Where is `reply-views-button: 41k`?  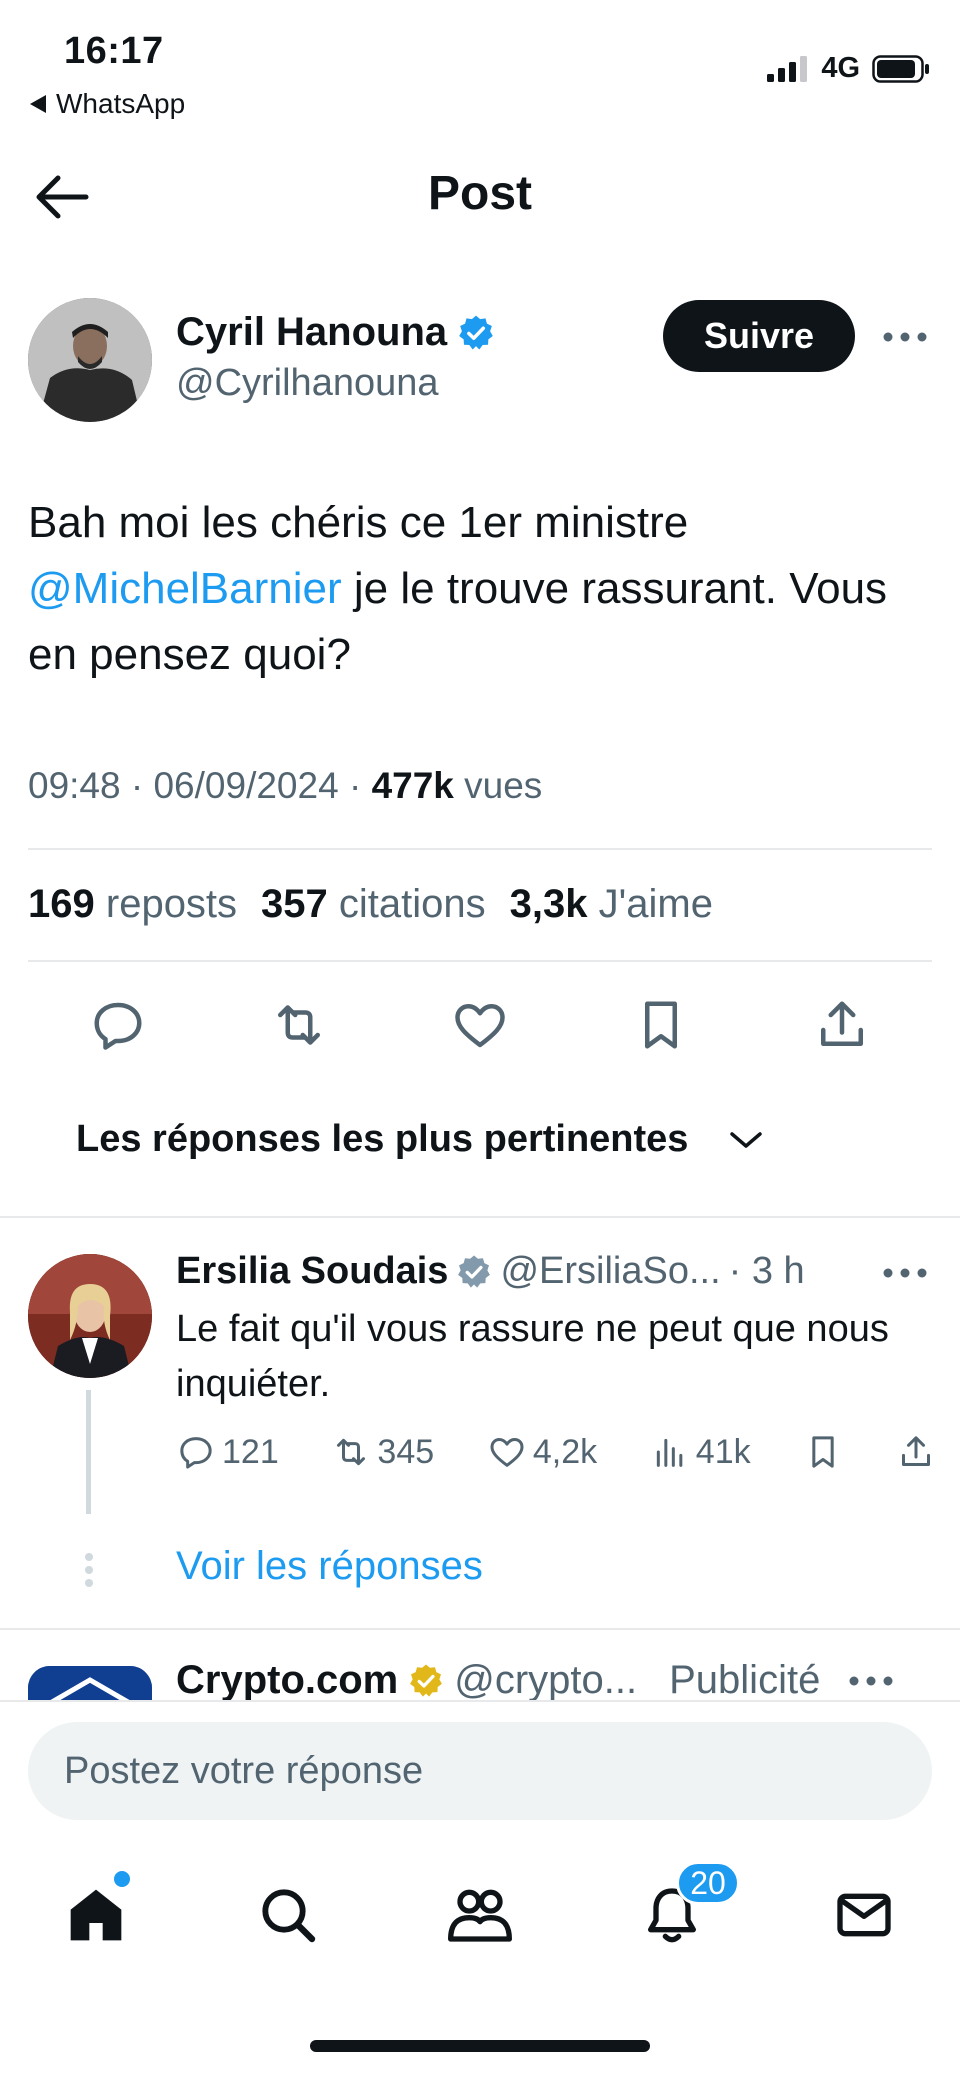
reply-views-button: 41k is located at coordinates (700, 1452).